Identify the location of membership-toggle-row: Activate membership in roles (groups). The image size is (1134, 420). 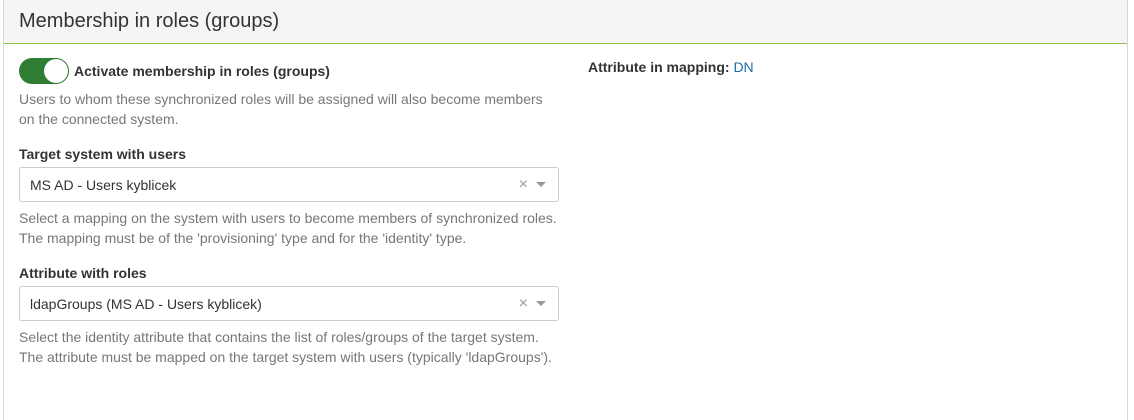
(289, 71).